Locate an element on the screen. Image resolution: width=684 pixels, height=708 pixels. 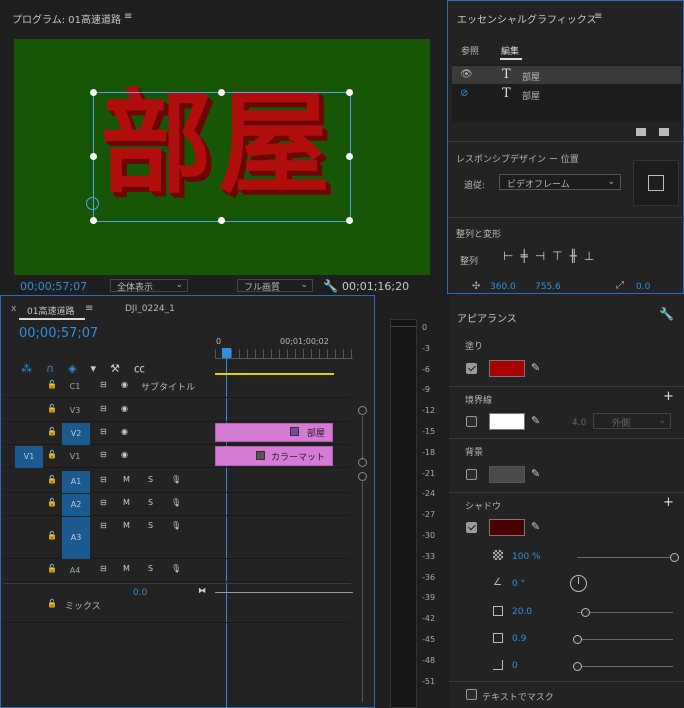
blur-value: 0 is located at coordinates (515, 666).